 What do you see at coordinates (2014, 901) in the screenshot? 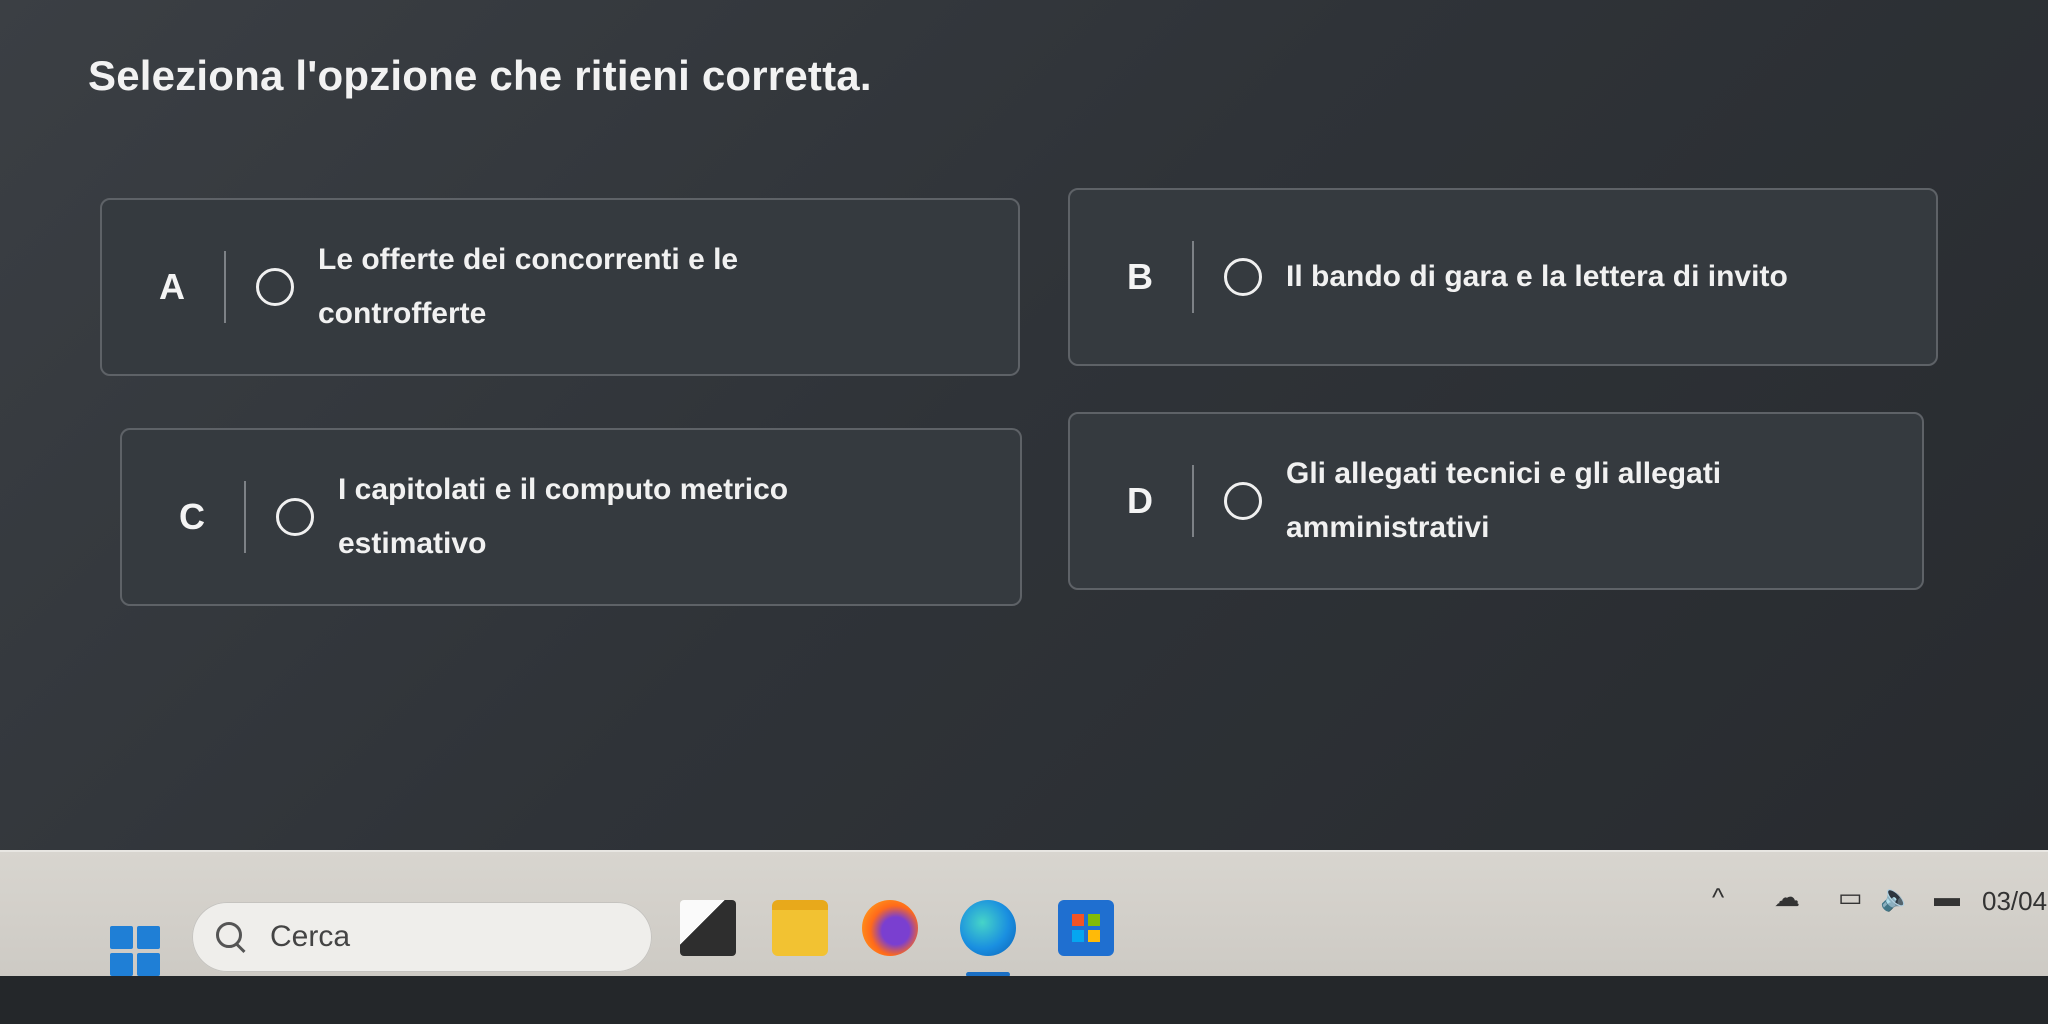
I see `taskbar-date: 03/04` at bounding box center [2014, 901].